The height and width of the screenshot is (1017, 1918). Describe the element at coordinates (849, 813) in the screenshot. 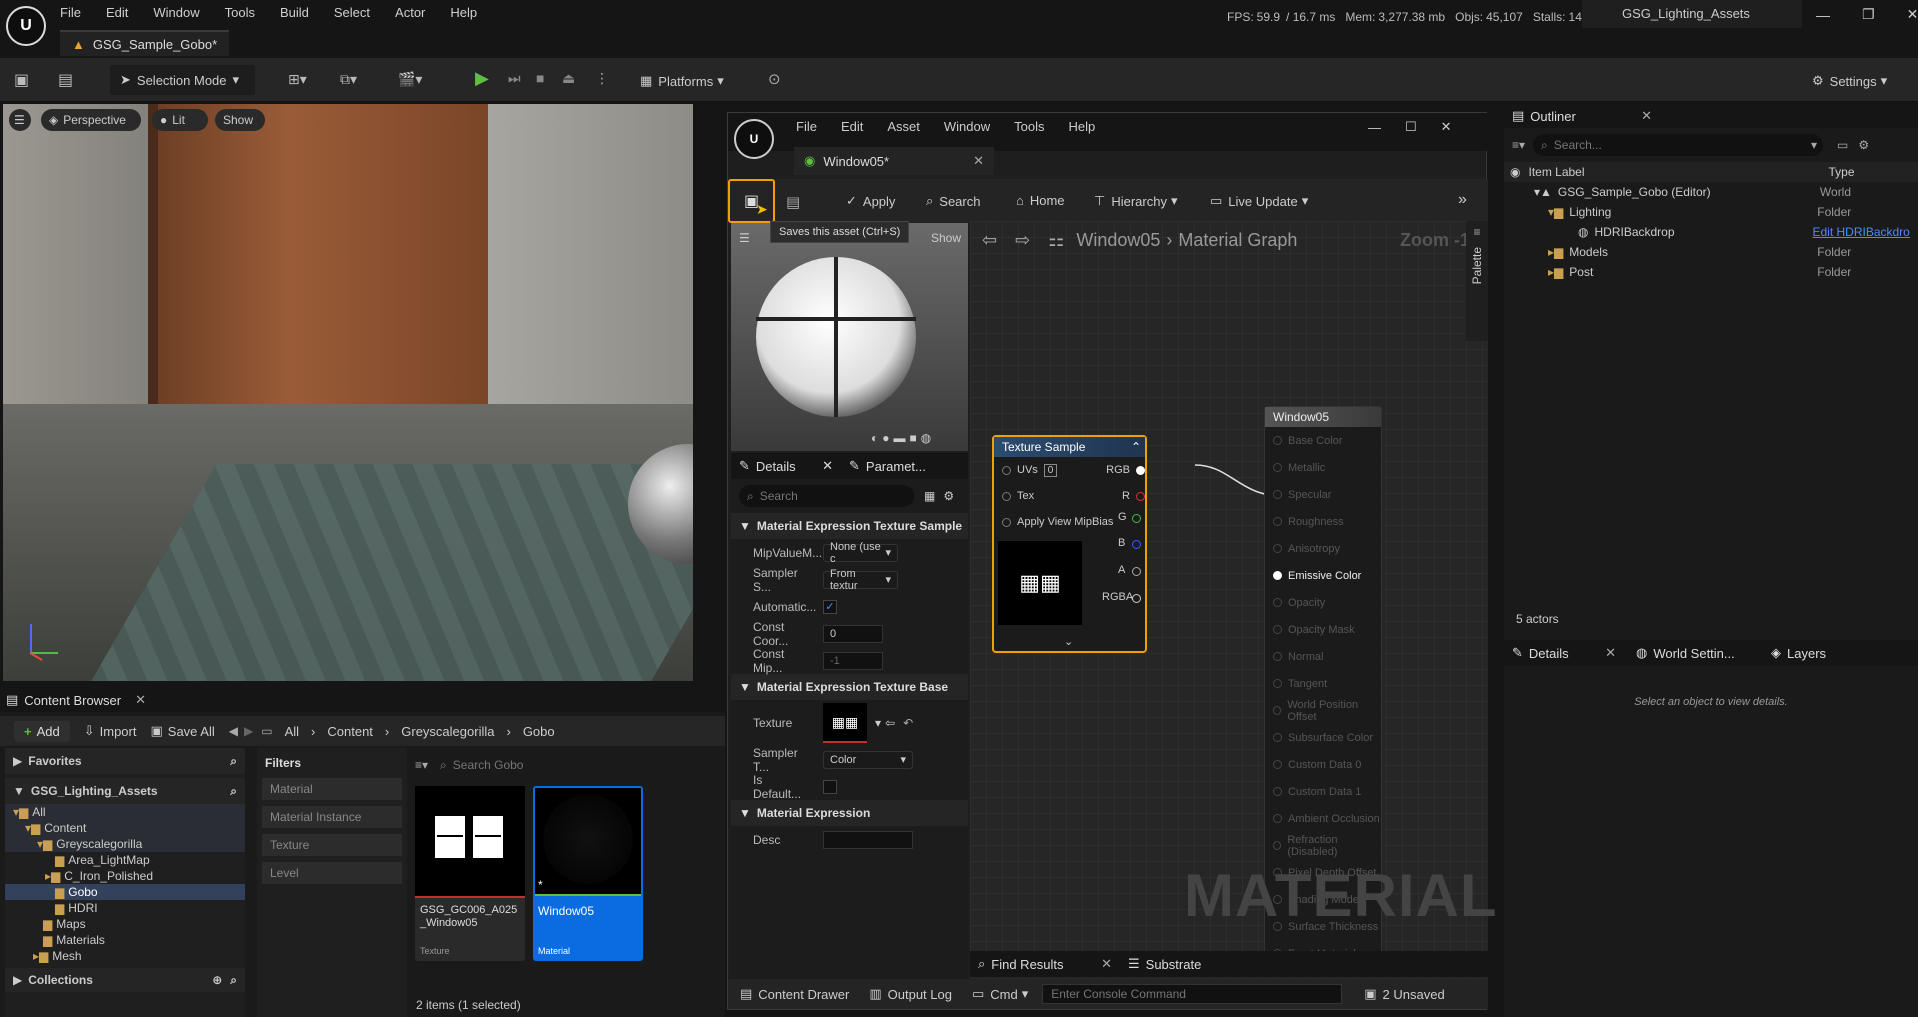

I see `section-material-expression: ▼ Material Expression` at that location.